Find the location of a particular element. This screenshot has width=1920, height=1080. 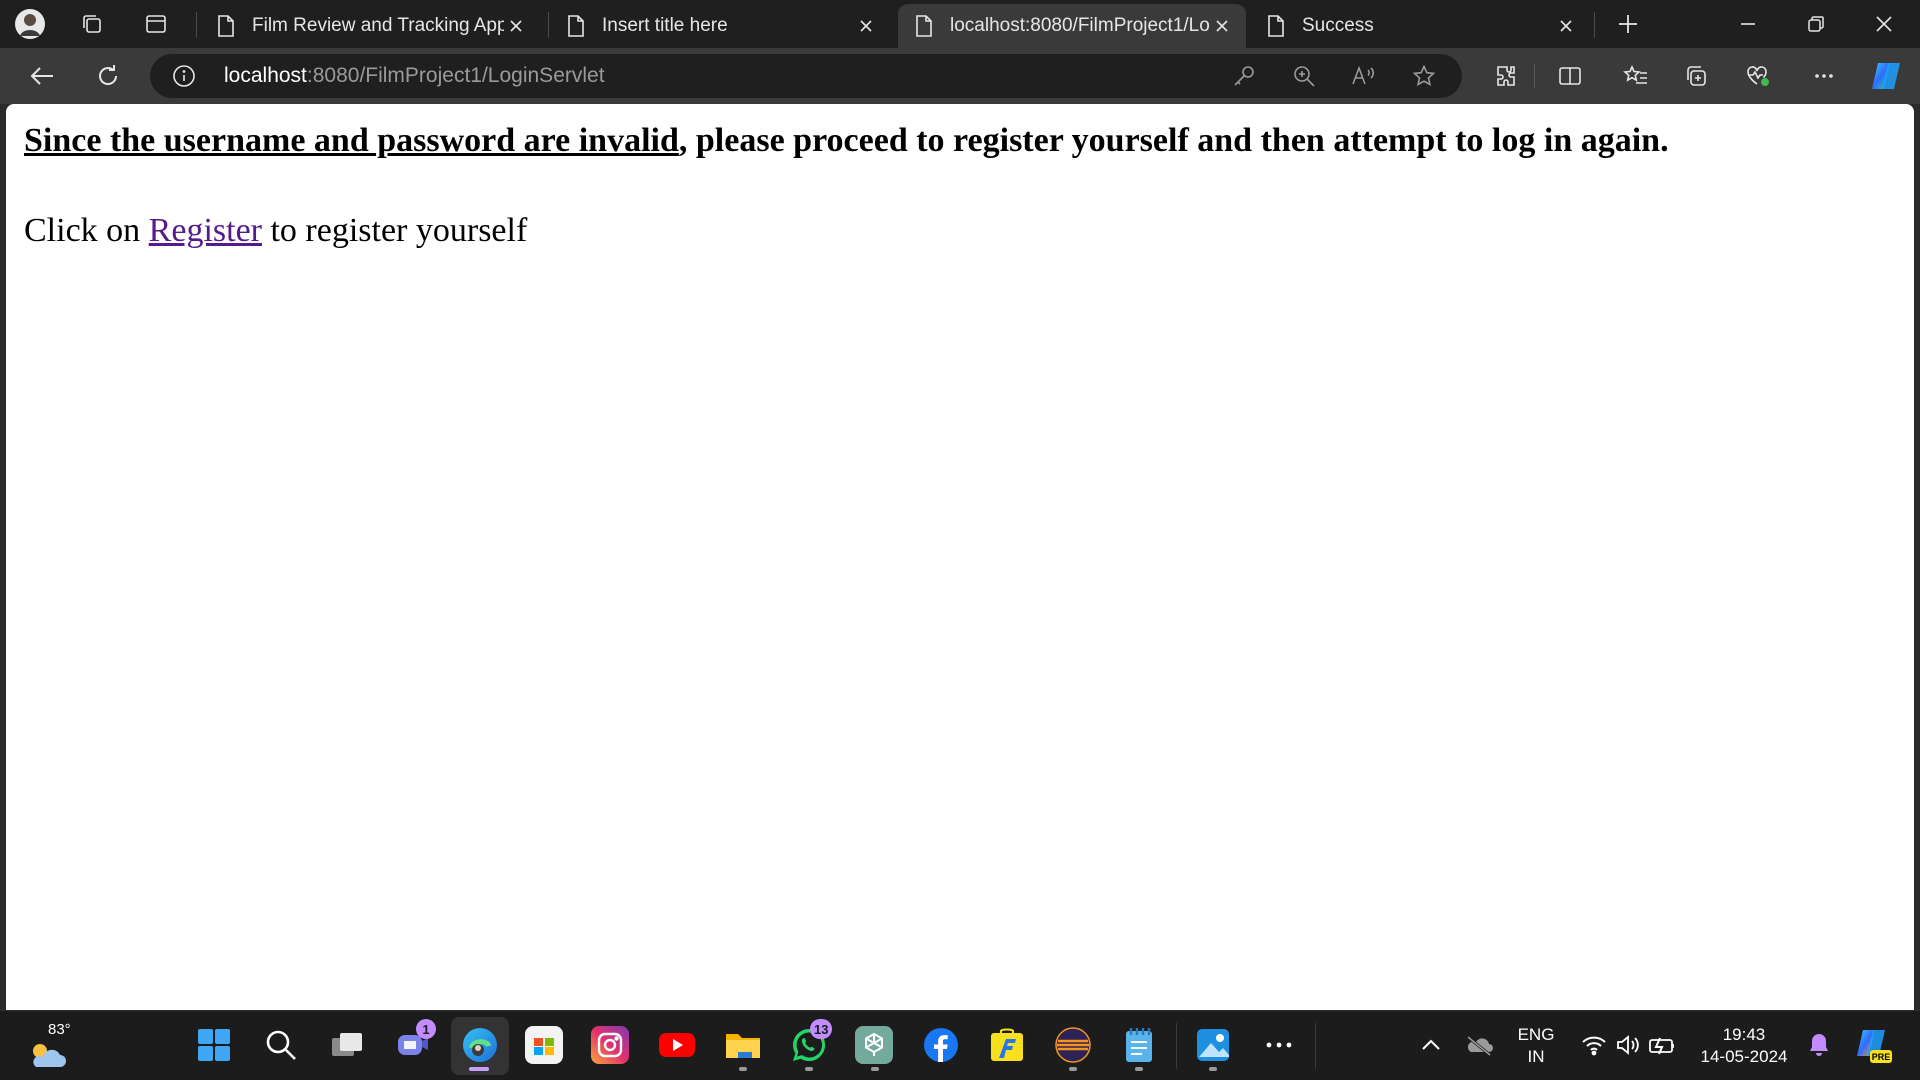

weather-widget: 83° is located at coordinates (64, 1047).